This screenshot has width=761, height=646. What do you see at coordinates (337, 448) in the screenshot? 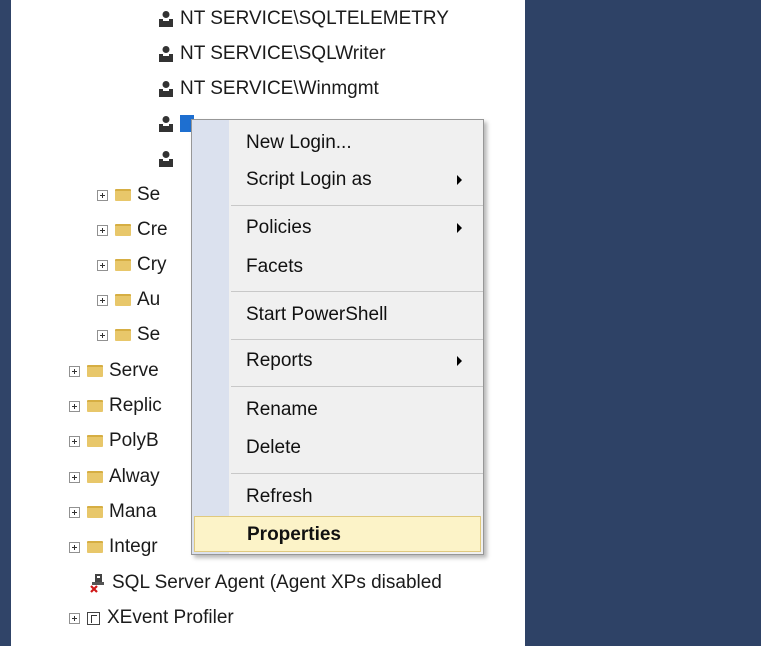
I see `menu-item-delete: Delete` at bounding box center [337, 448].